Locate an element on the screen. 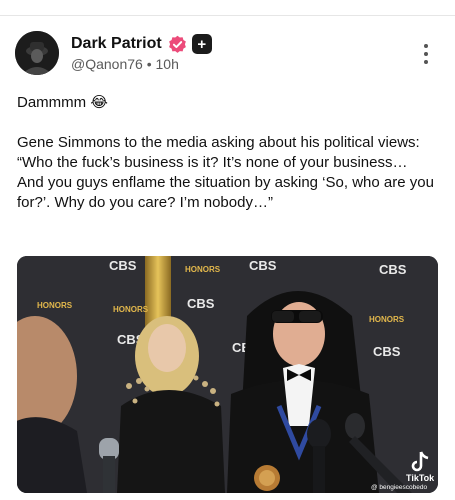 The image size is (455, 500). post-timestamp: 10h is located at coordinates (167, 64).